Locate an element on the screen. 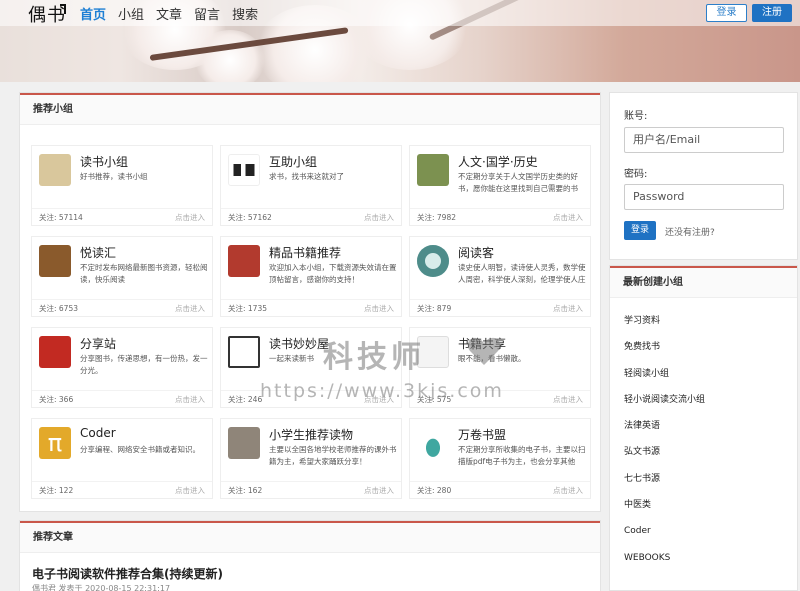 The image size is (800, 591). newest-group-link: 学习资料 is located at coordinates (703, 321).